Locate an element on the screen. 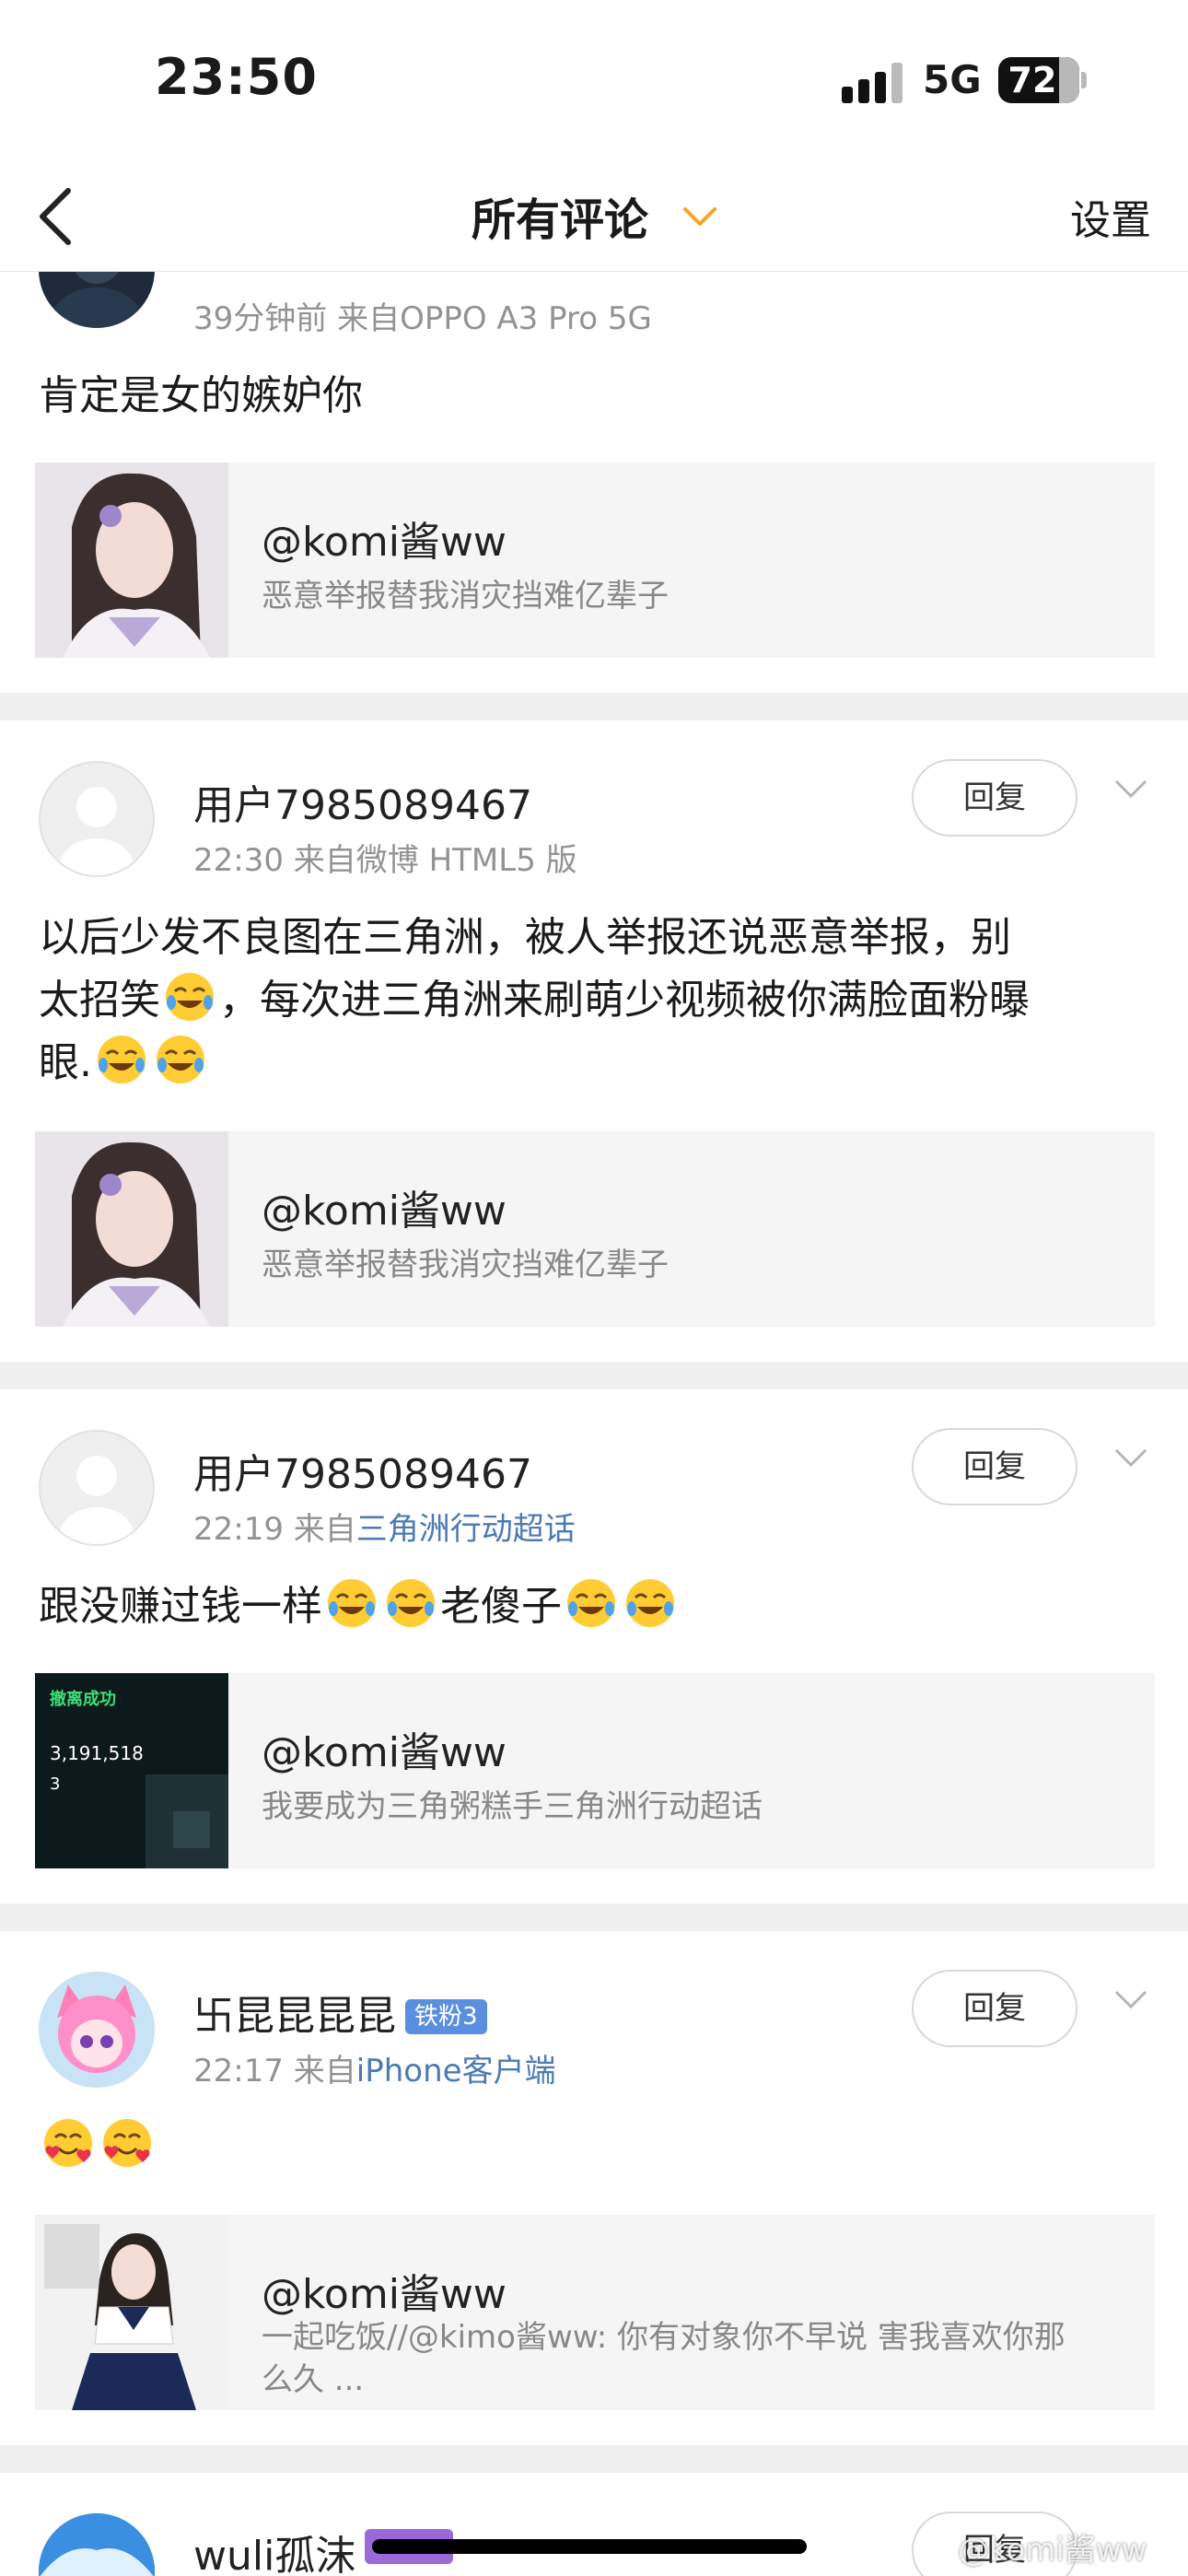 The image size is (1188, 2576). comment-meta-time: 22:19 来自 is located at coordinates (274, 1529).